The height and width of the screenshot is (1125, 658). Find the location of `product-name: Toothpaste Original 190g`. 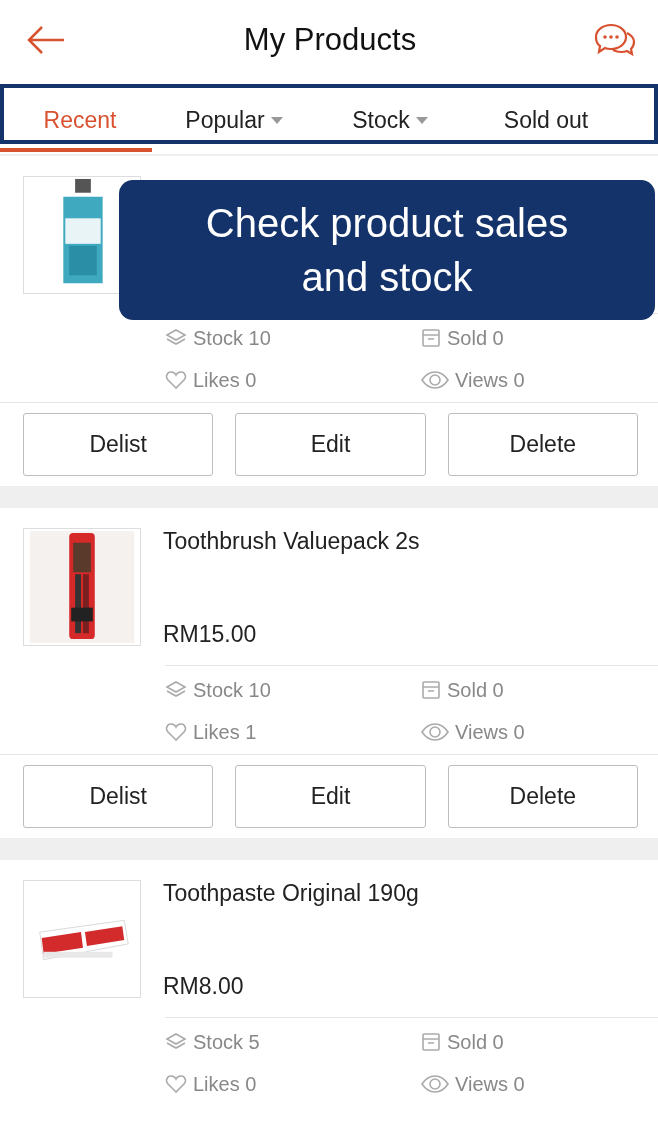

product-name: Toothpaste Original 190g is located at coordinates (291, 893).